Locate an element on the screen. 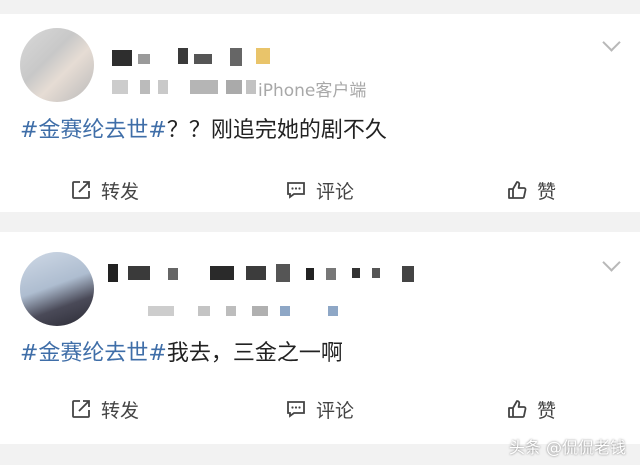  post-content: #金赛纶去世#？？刚追完她的剧不久 is located at coordinates (203, 128).